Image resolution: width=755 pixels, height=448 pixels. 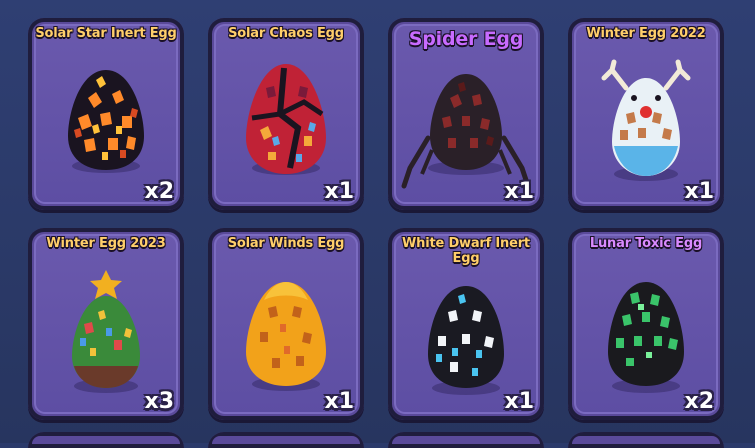 What do you see at coordinates (106, 243) in the screenshot?
I see `egg-name: Winter Egg 2023` at bounding box center [106, 243].